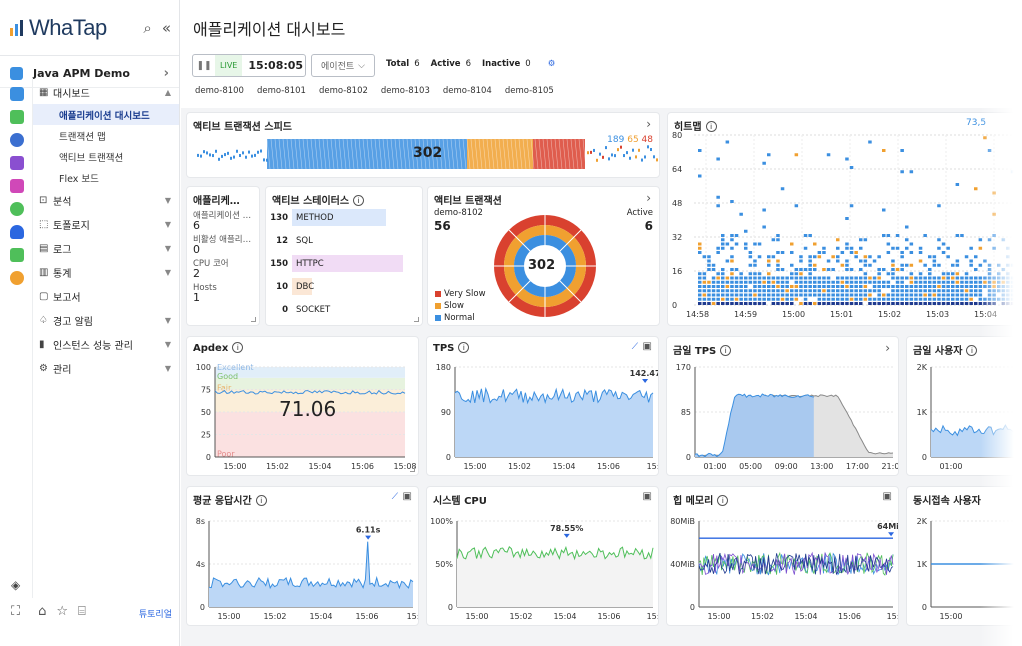  What do you see at coordinates (335, 263) in the screenshot?
I see `status-row-httpc: 150 HTTPC` at bounding box center [335, 263].